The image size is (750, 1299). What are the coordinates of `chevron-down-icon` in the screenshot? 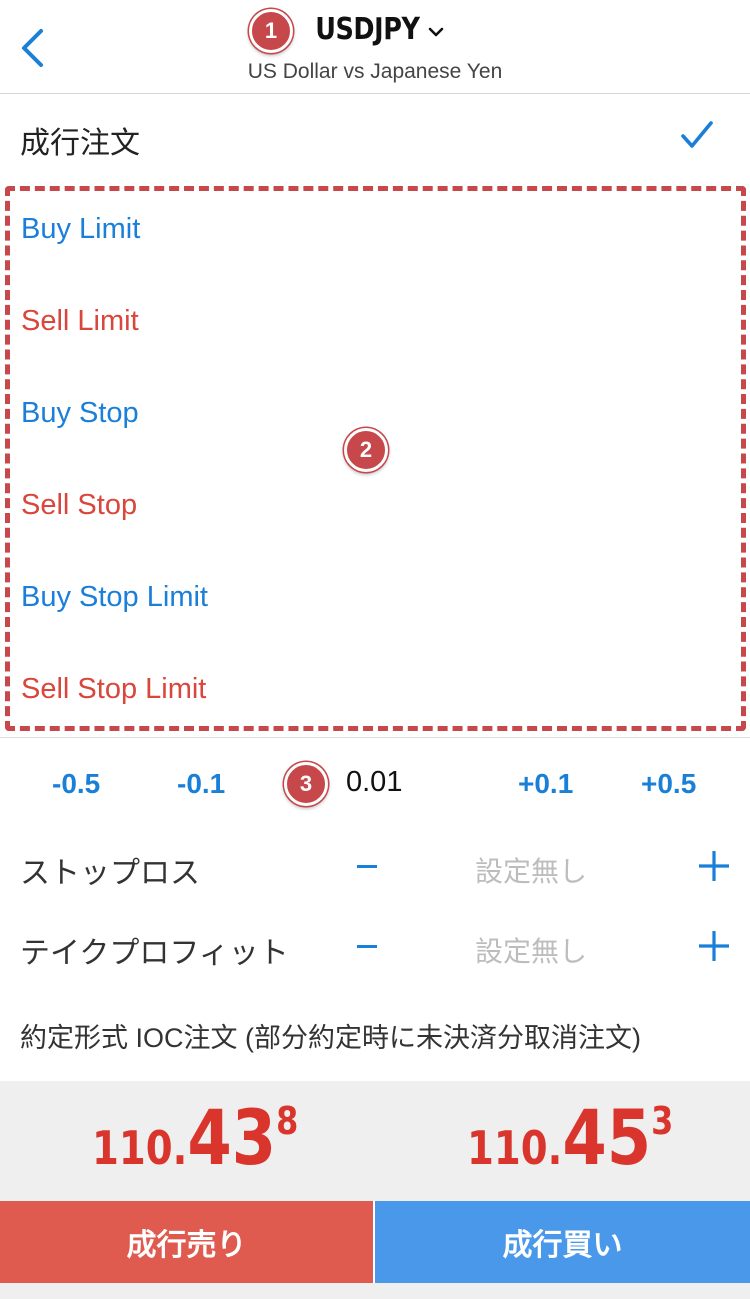 It's located at (436, 32).